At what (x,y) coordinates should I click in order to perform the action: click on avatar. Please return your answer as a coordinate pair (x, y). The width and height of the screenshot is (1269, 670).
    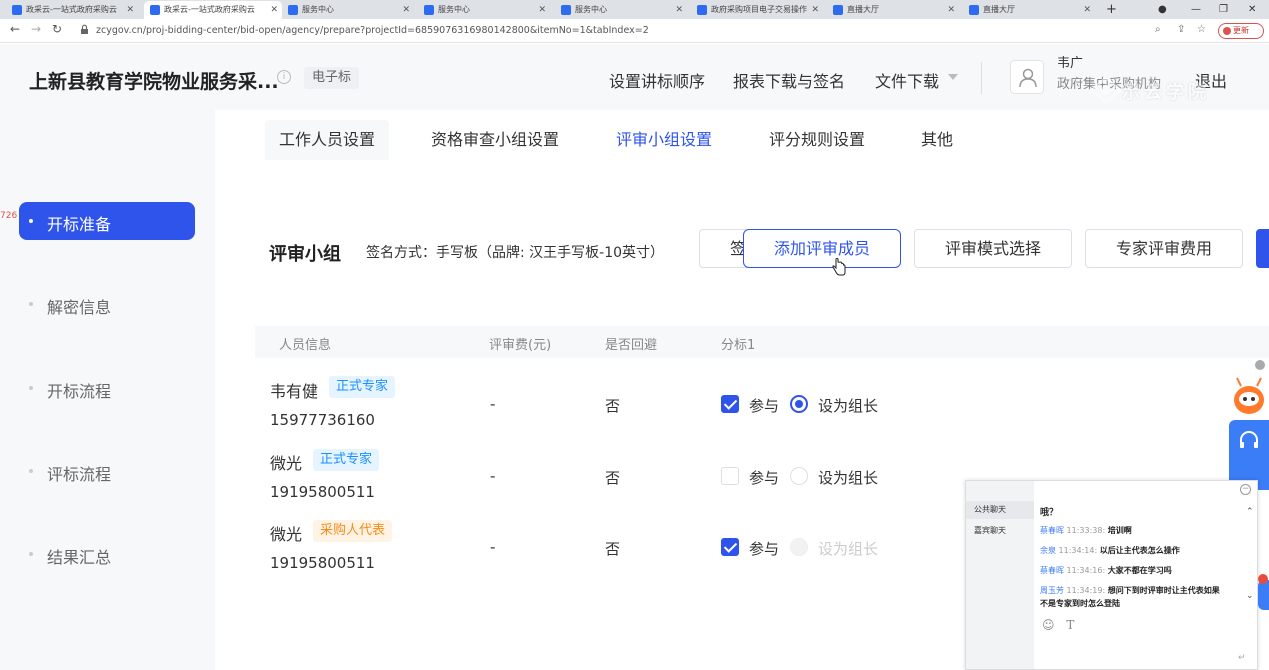
    Looking at the image, I should click on (1027, 77).